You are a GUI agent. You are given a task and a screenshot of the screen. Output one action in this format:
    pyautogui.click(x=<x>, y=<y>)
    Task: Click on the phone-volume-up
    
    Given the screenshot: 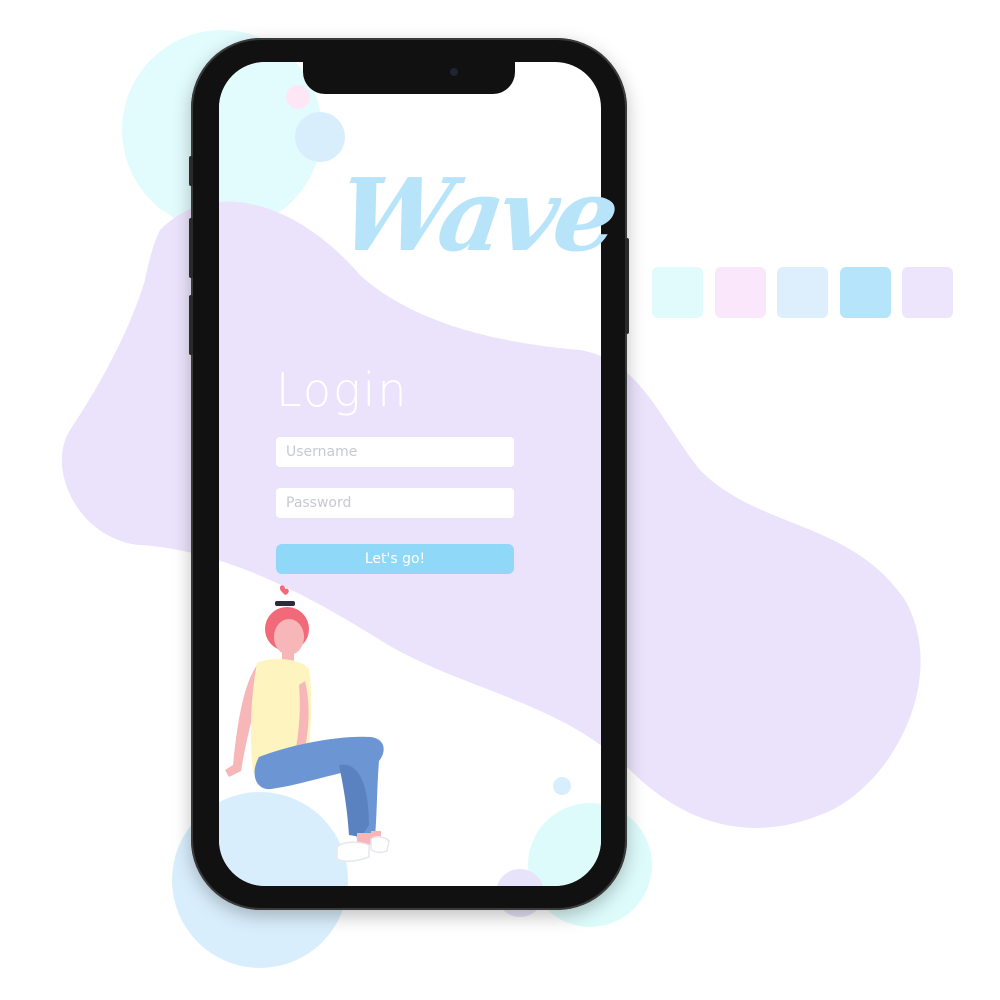 What is the action you would take?
    pyautogui.click(x=191, y=248)
    